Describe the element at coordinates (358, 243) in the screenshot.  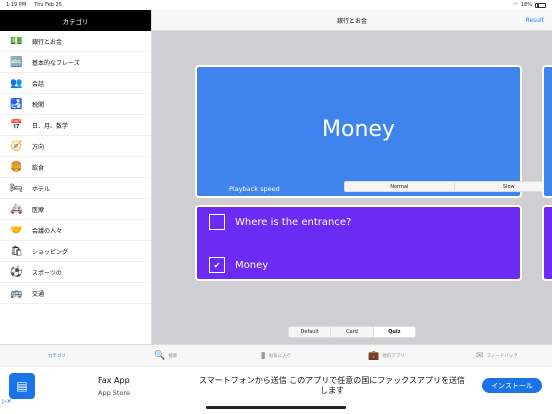
I see `quiz-panel: Where is the entrance? ✔ Money` at that location.